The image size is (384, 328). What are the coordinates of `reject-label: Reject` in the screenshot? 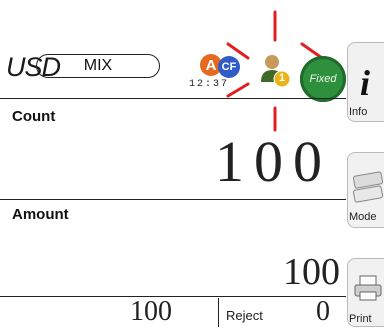 It's located at (244, 315).